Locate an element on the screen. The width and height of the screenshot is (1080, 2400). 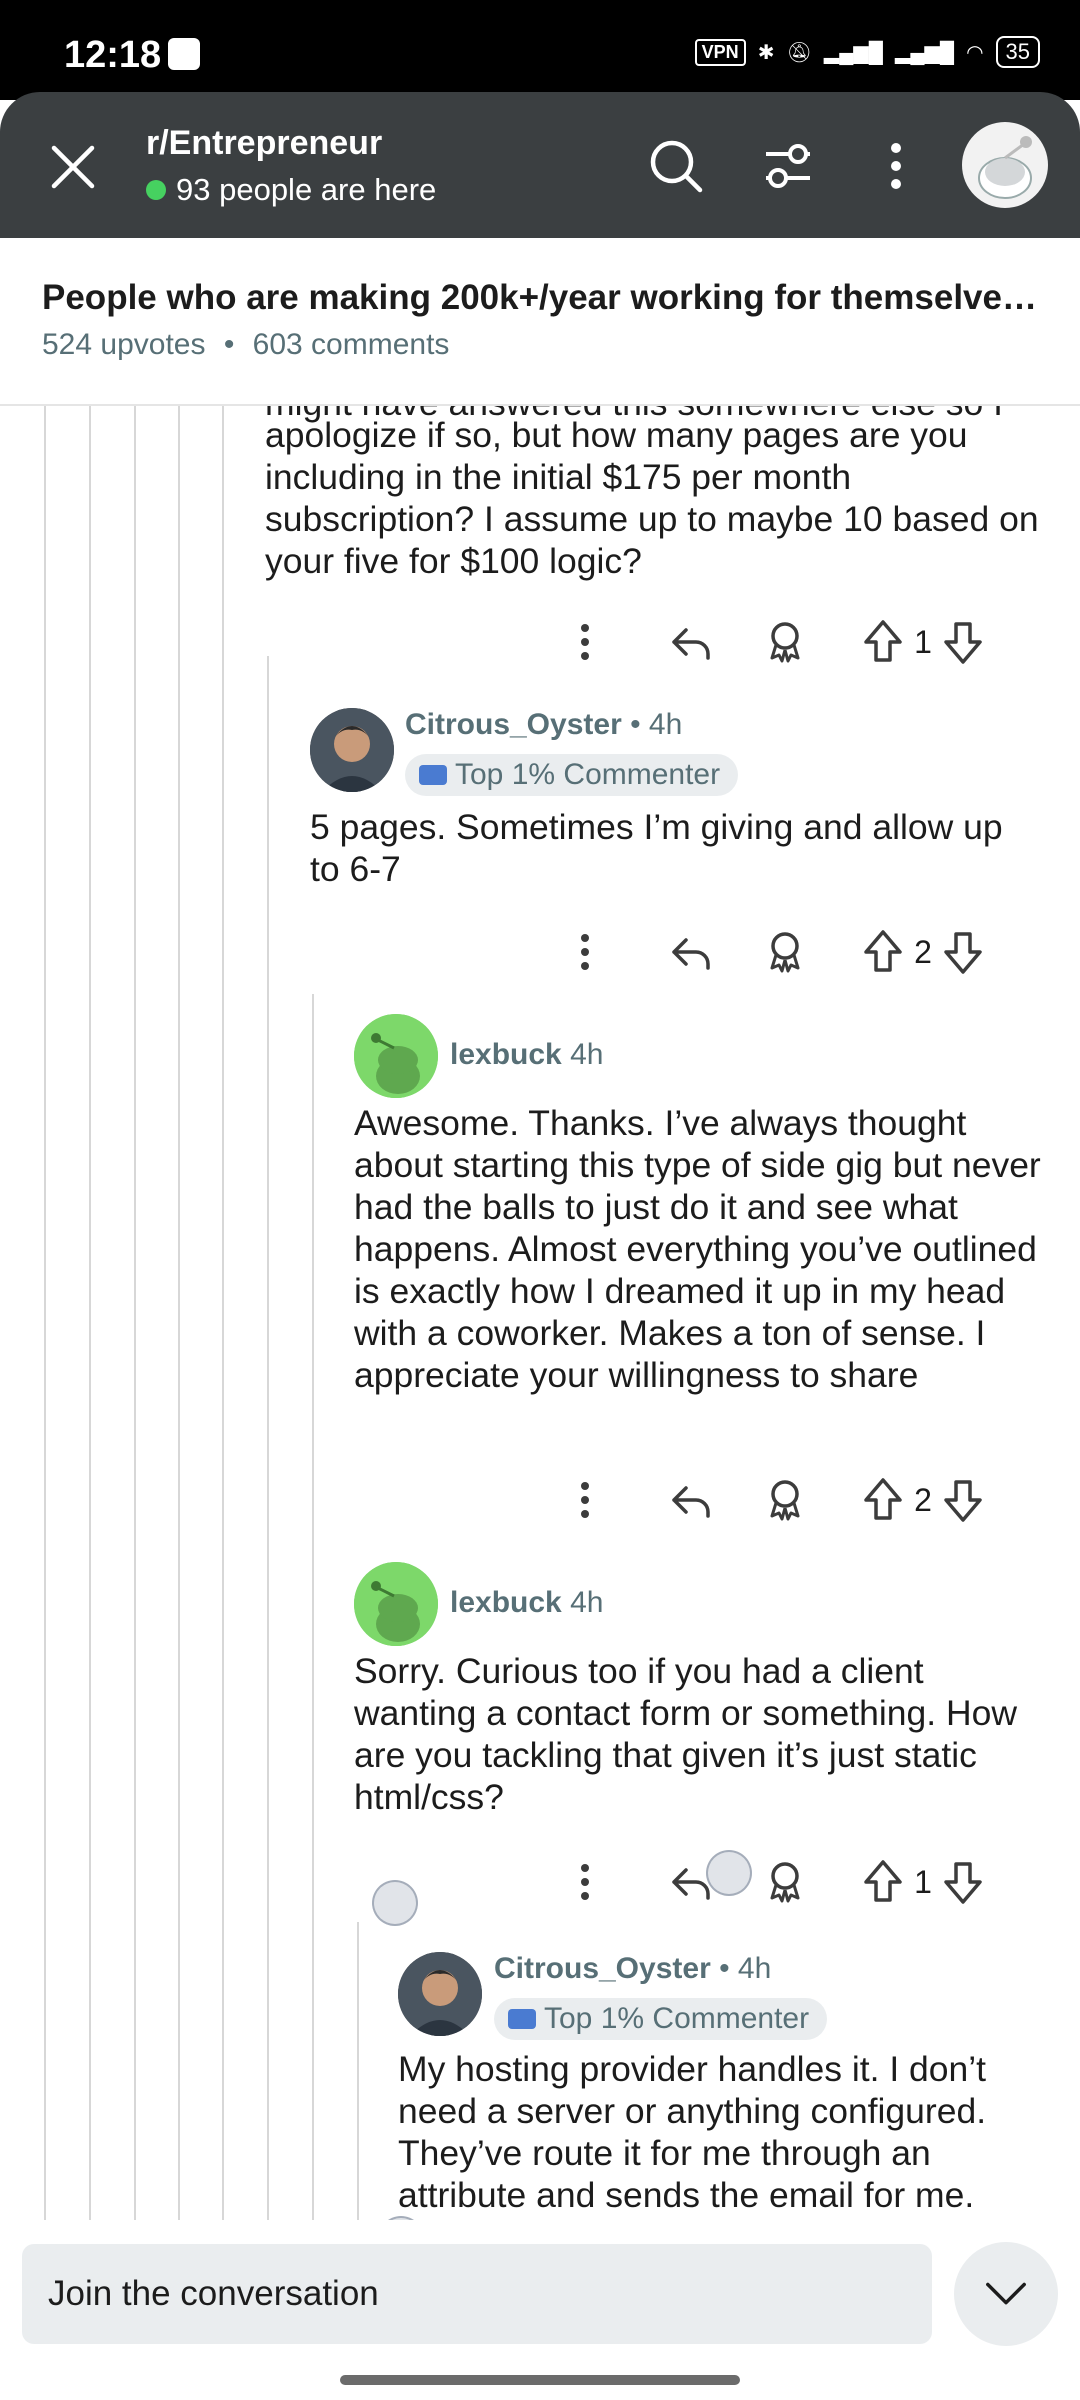
wifi-icon: ◠ is located at coordinates (975, 52).